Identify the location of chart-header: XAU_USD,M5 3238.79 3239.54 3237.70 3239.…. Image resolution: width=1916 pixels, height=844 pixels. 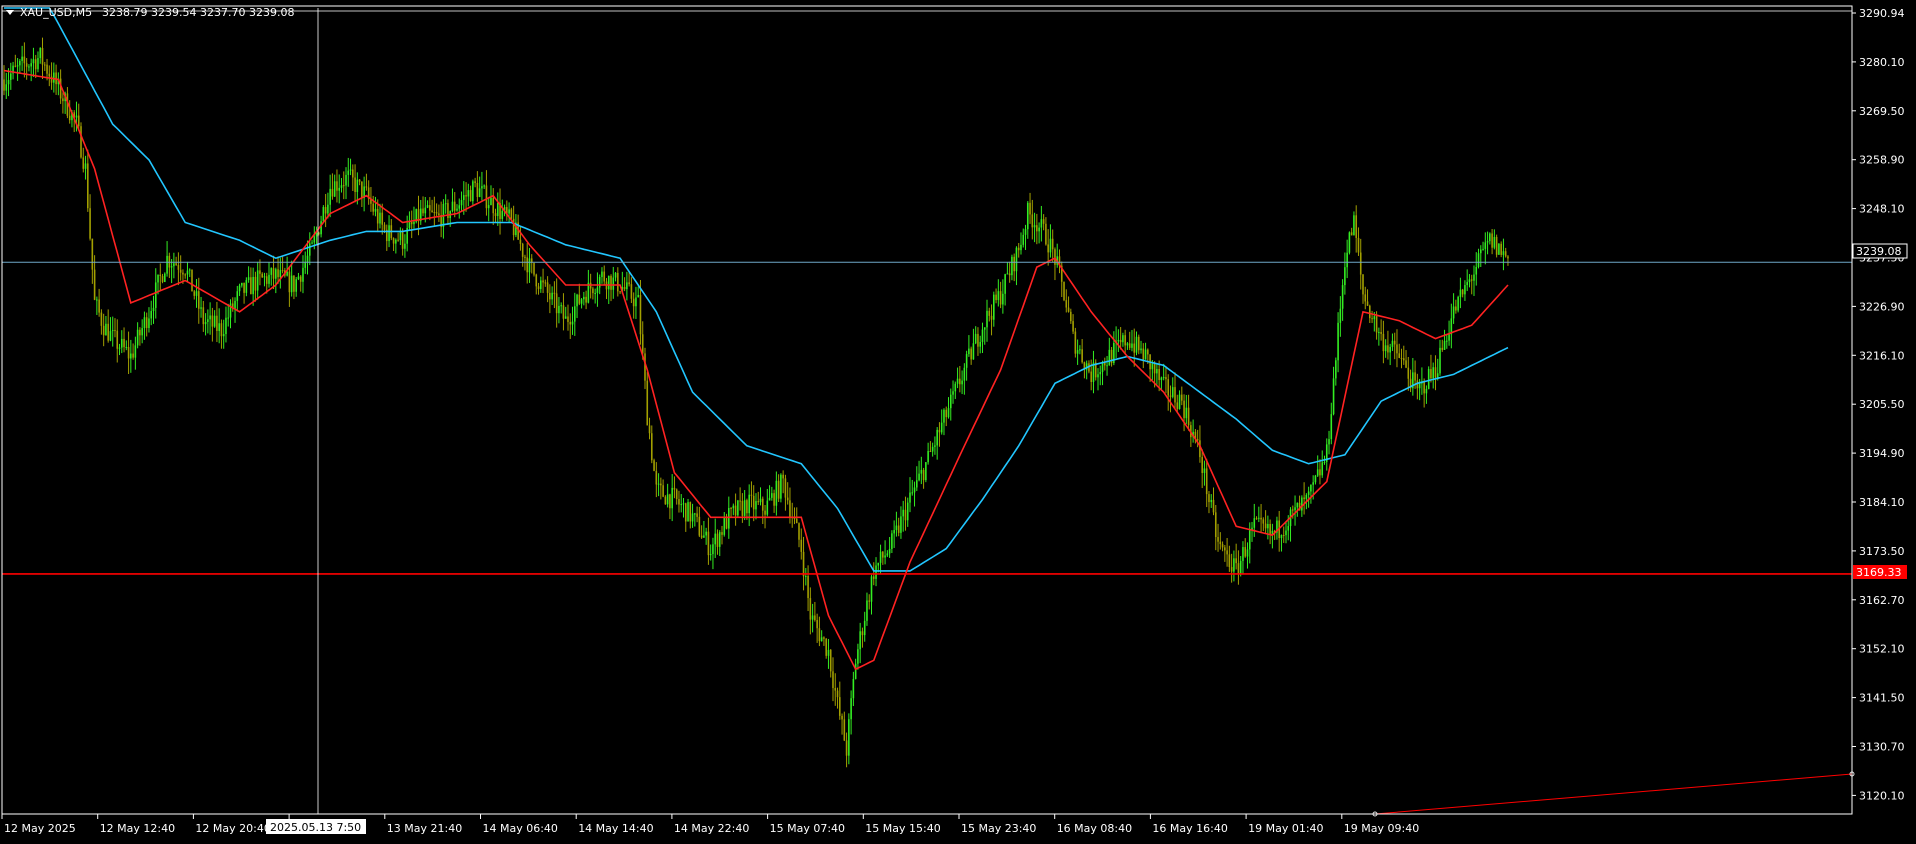
(150, 12).